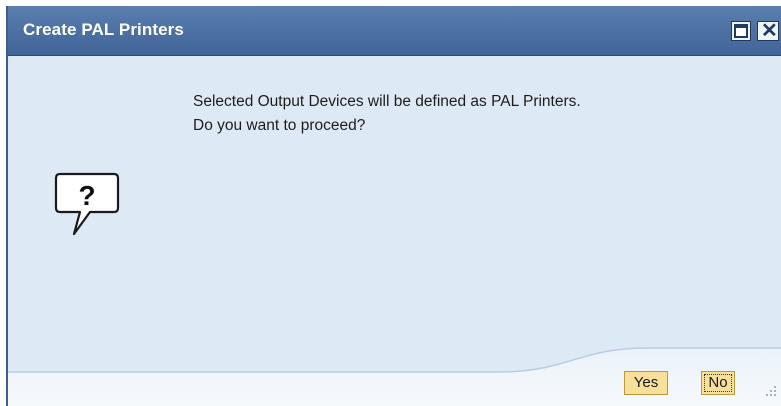 The width and height of the screenshot is (781, 406). I want to click on question-icon: ?, so click(87, 204).